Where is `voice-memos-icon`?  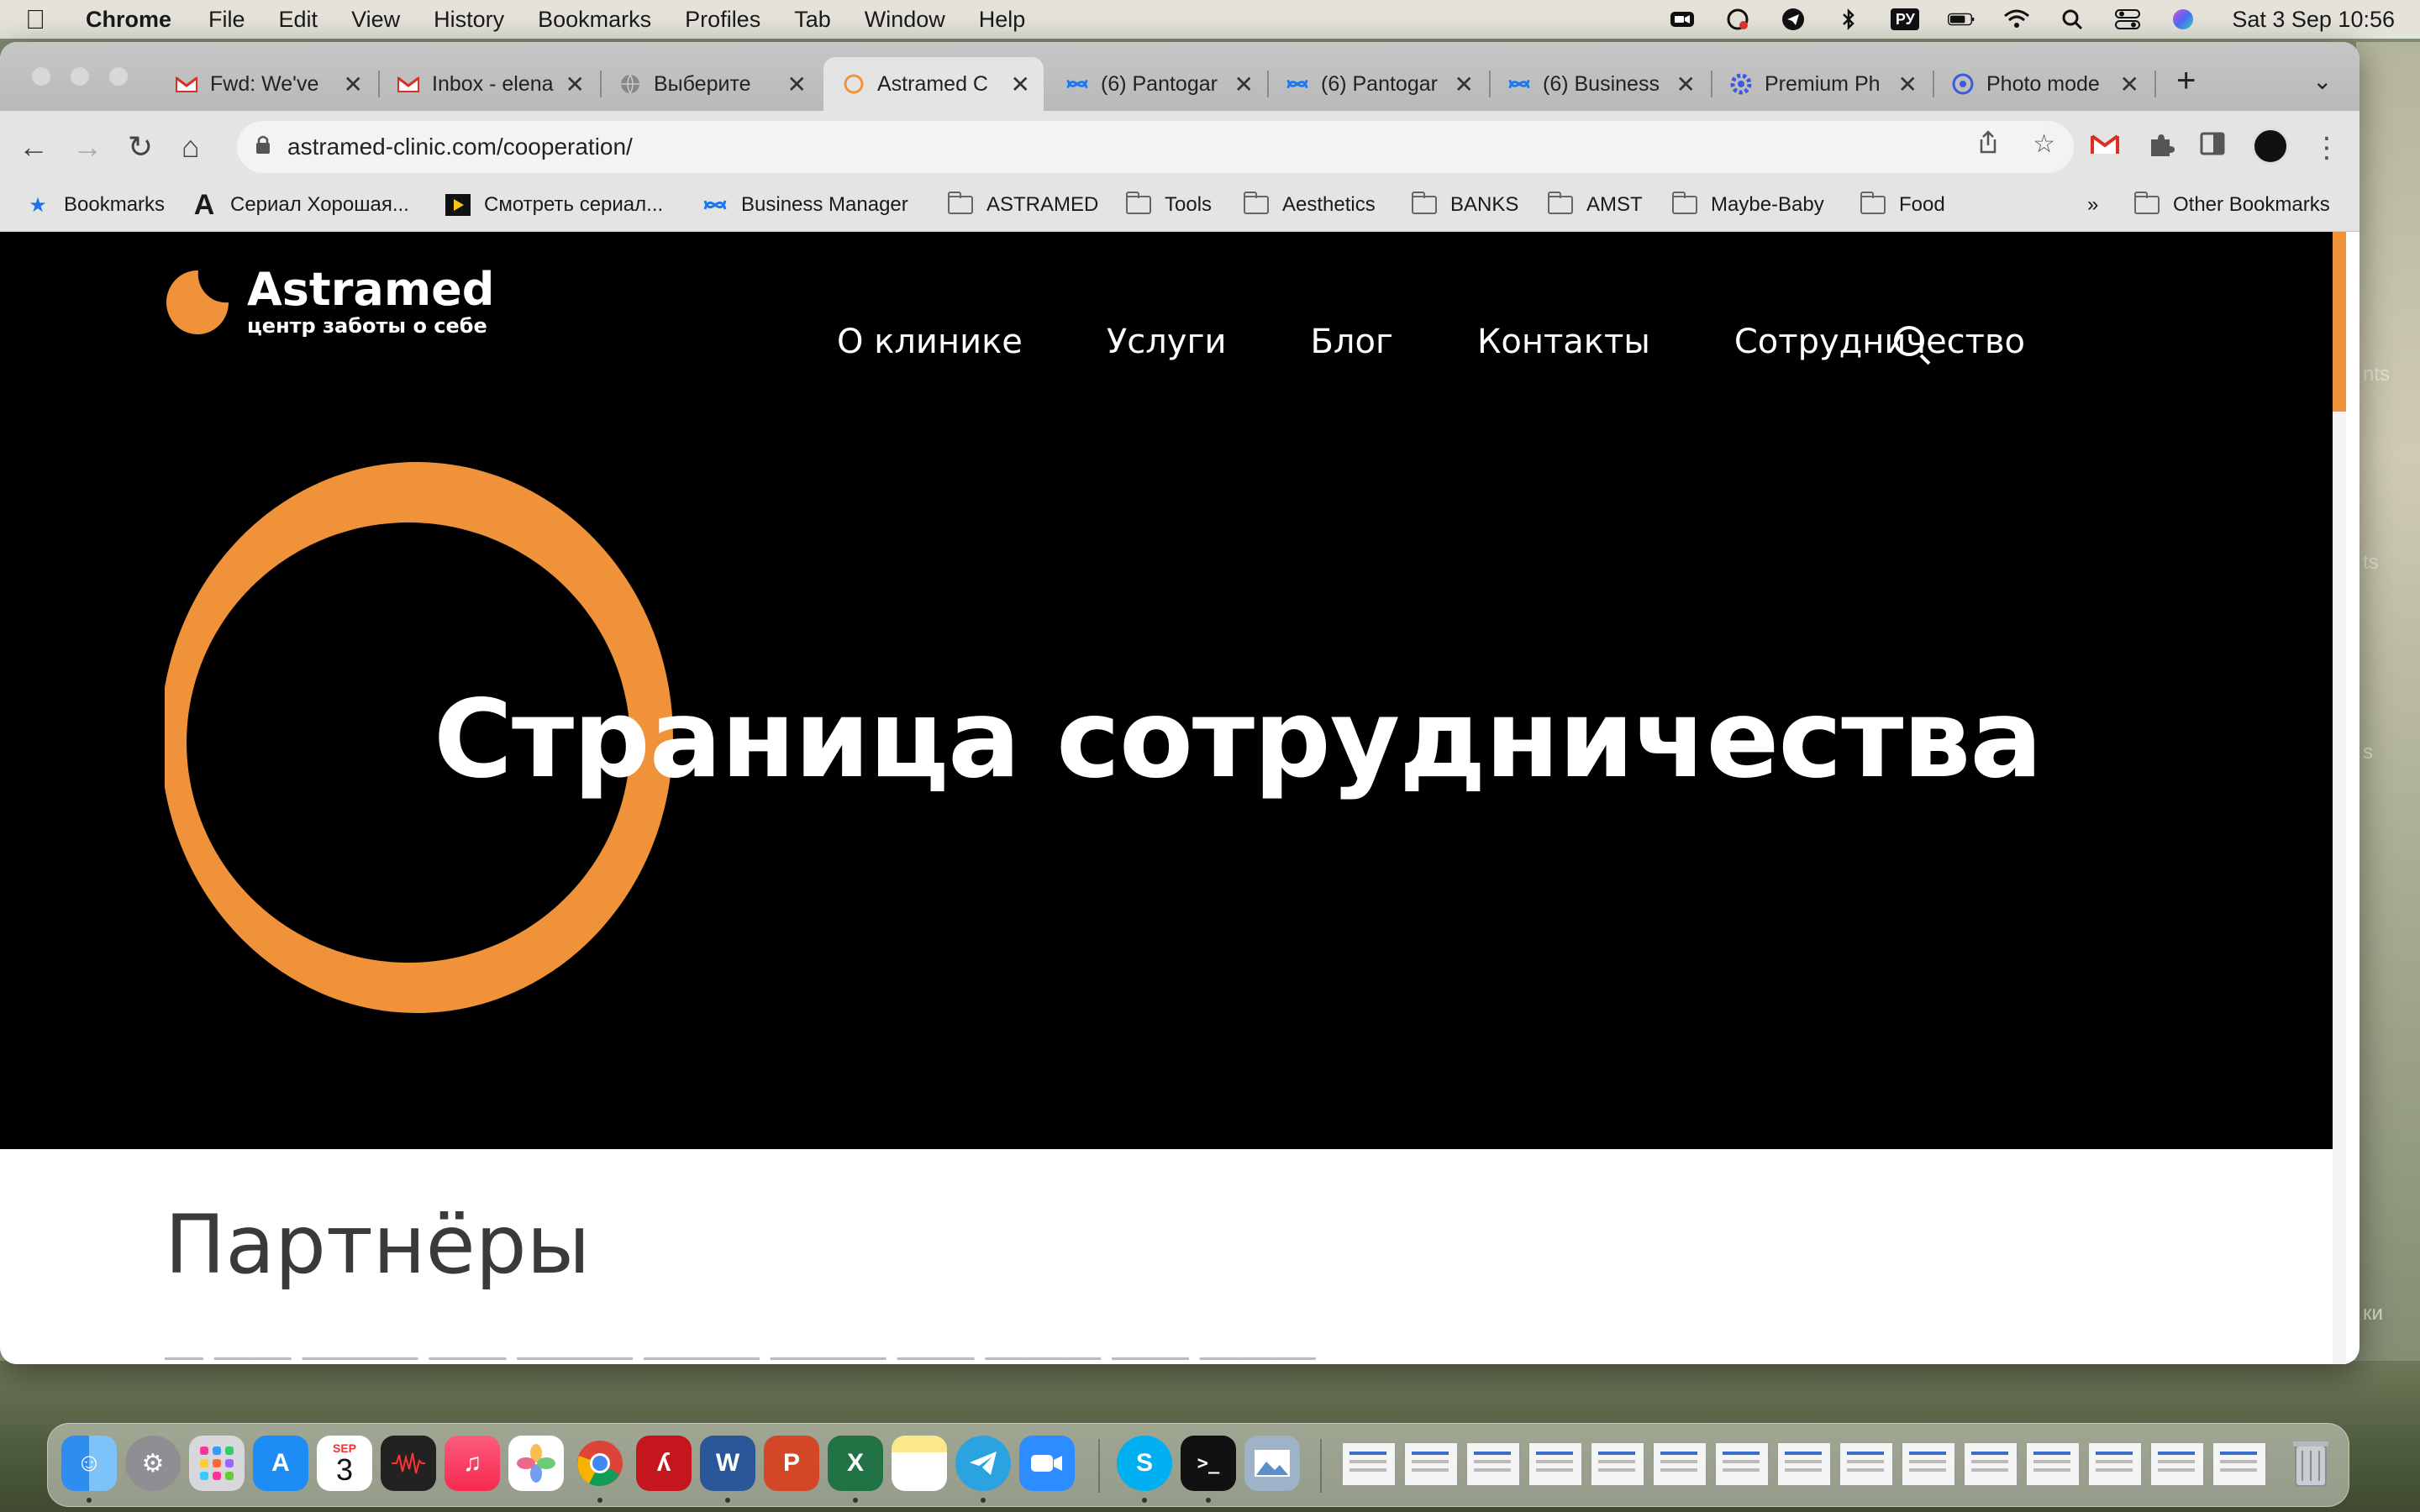
voice-memos-icon is located at coordinates (408, 1463).